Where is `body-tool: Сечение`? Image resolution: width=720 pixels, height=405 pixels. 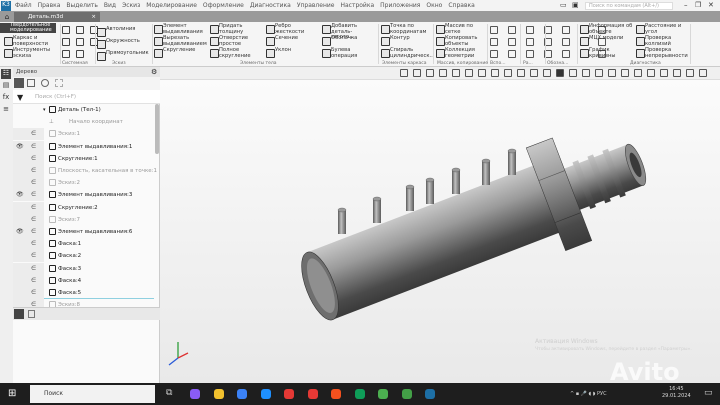 body-tool: Сечение is located at coordinates (292, 40).